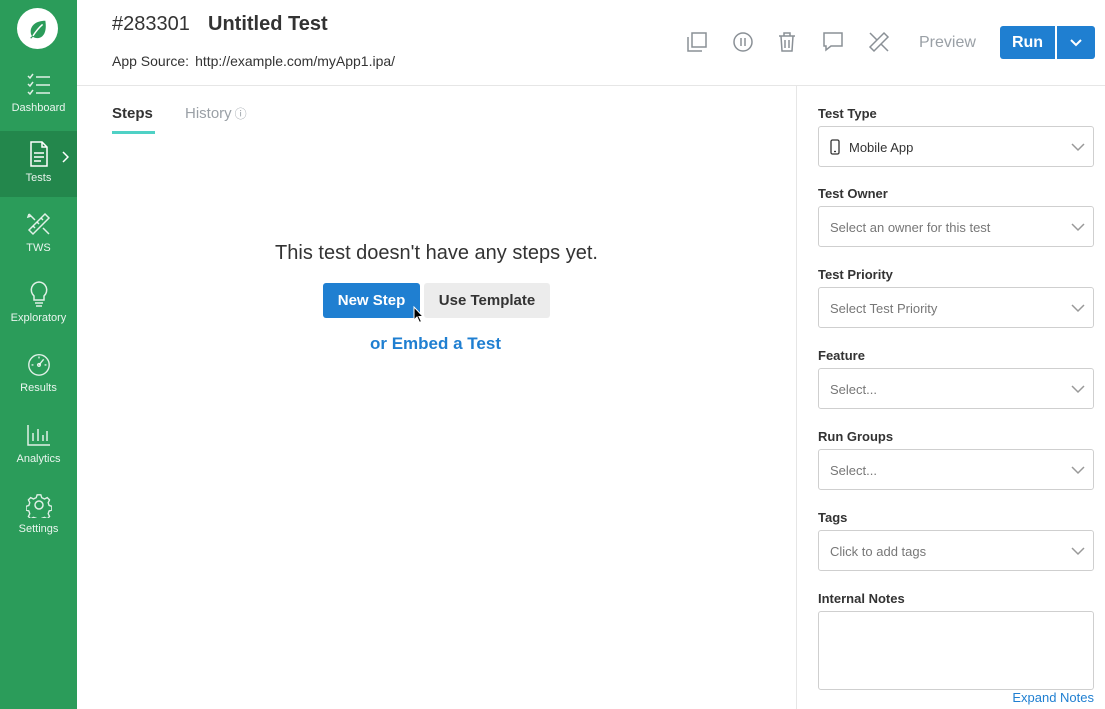  I want to click on use-template-button: Use Template, so click(487, 300).